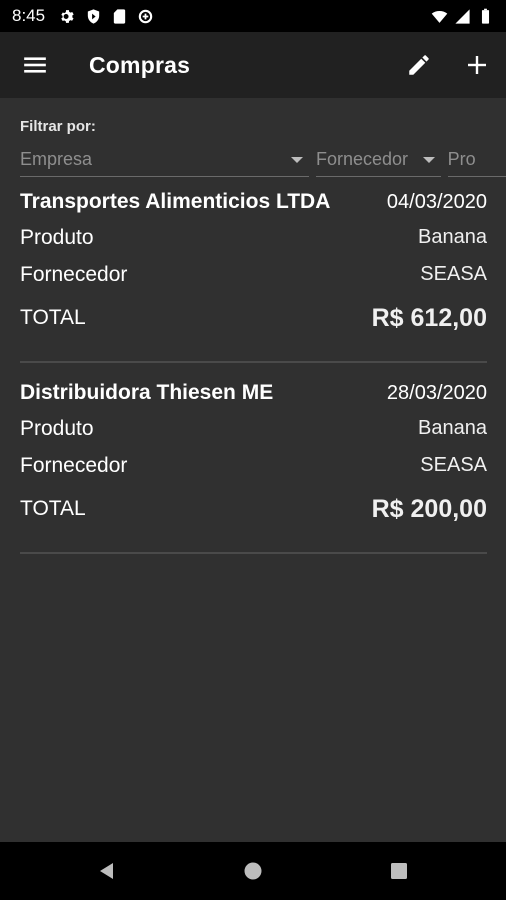 This screenshot has width=506, height=900. Describe the element at coordinates (119, 16) in the screenshot. I see `sd-card-icon` at that location.